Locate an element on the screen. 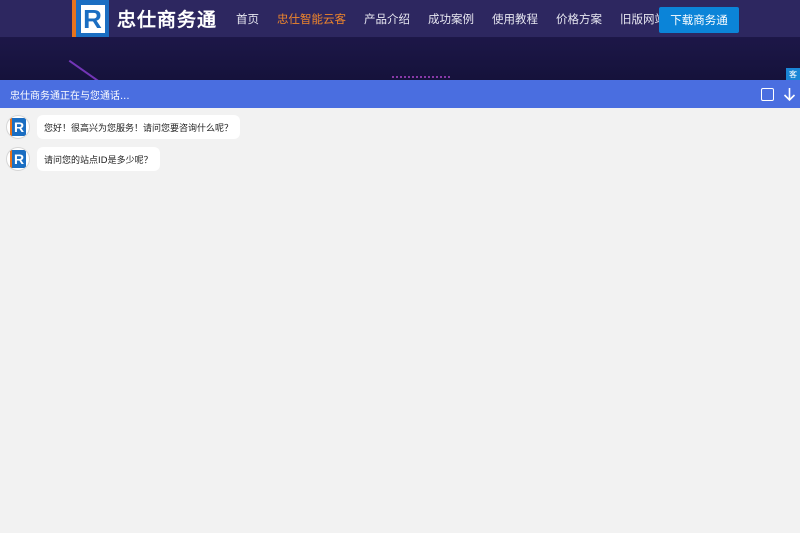 This screenshot has height=533, width=800. maximize-button is located at coordinates (767, 94).